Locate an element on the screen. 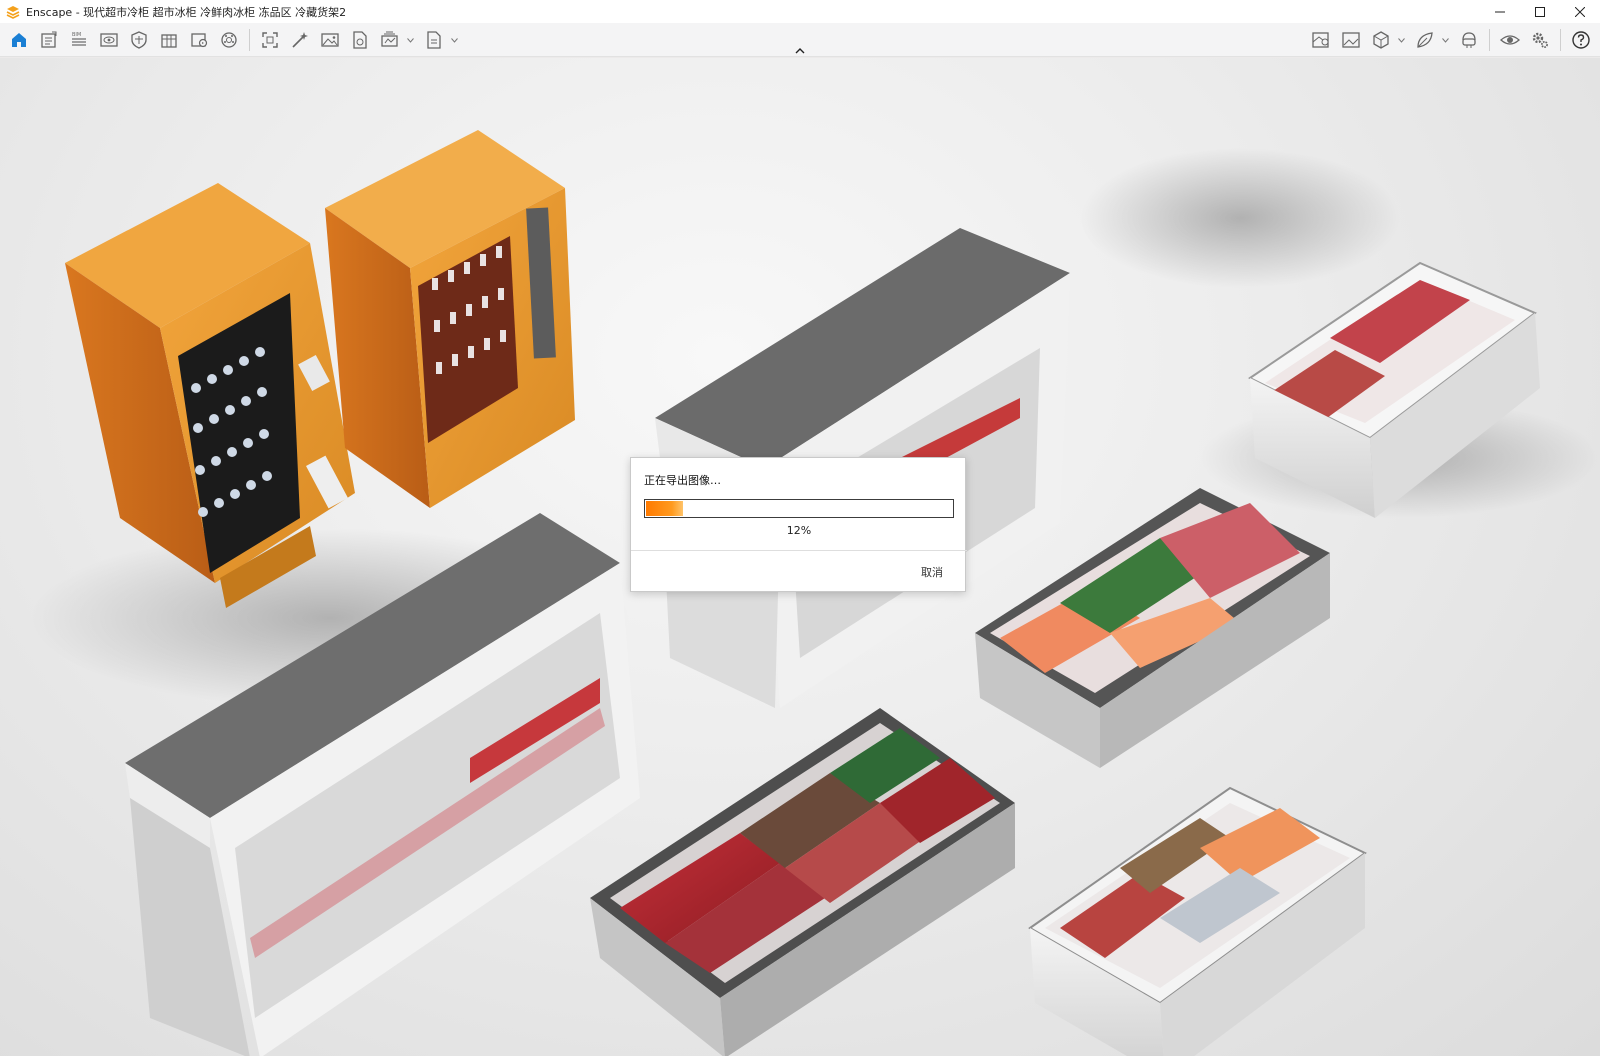 Image resolution: width=1600 pixels, height=1056 pixels. building-button is located at coordinates (169, 40).